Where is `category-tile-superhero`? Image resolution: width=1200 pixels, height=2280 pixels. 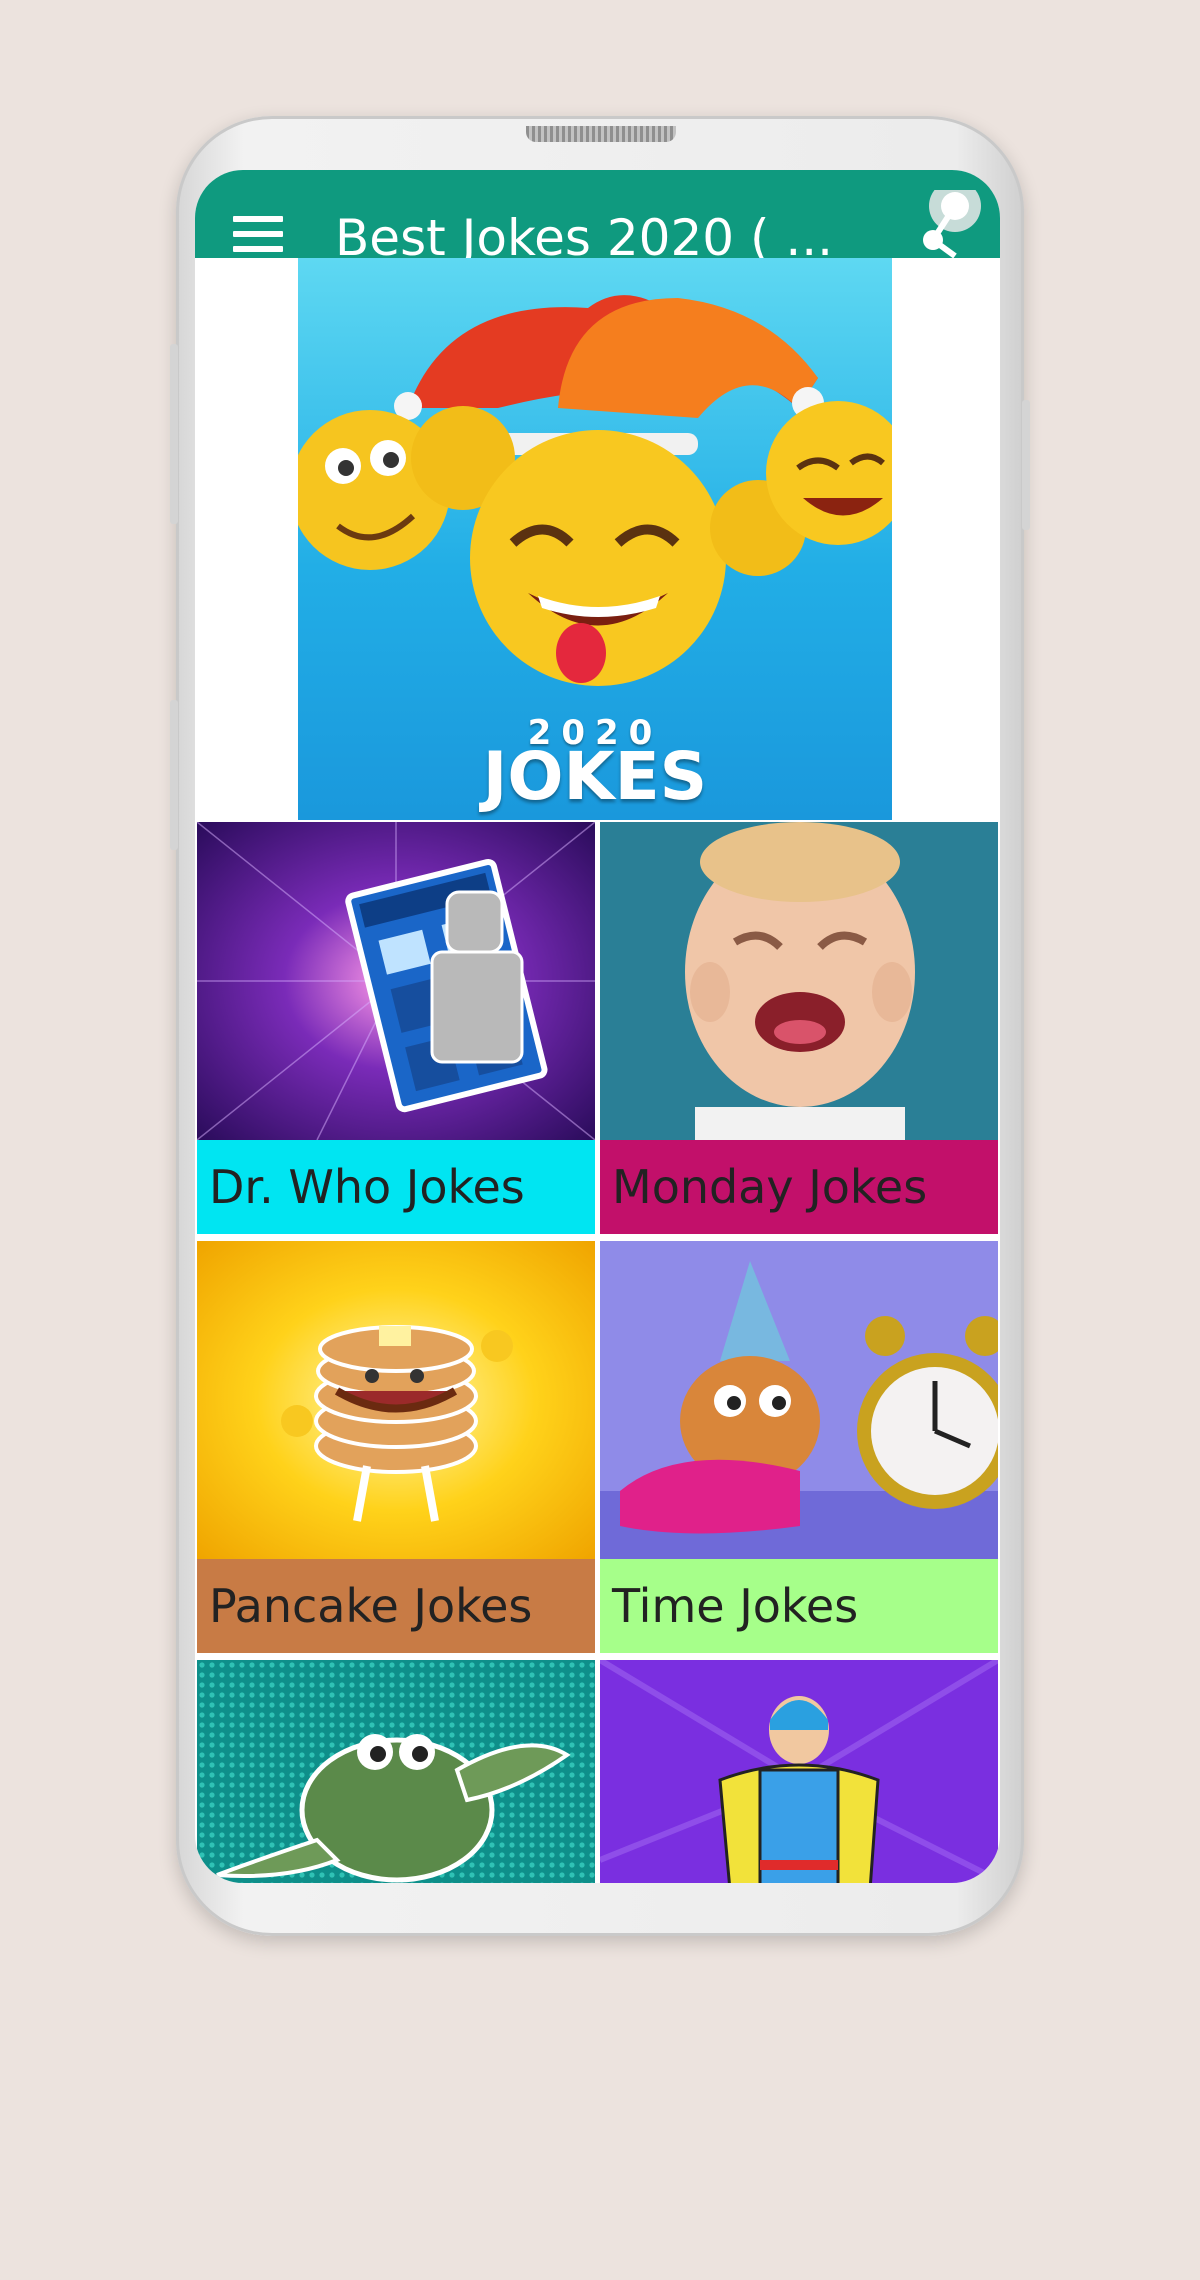
category-tile-superhero is located at coordinates (799, 1771).